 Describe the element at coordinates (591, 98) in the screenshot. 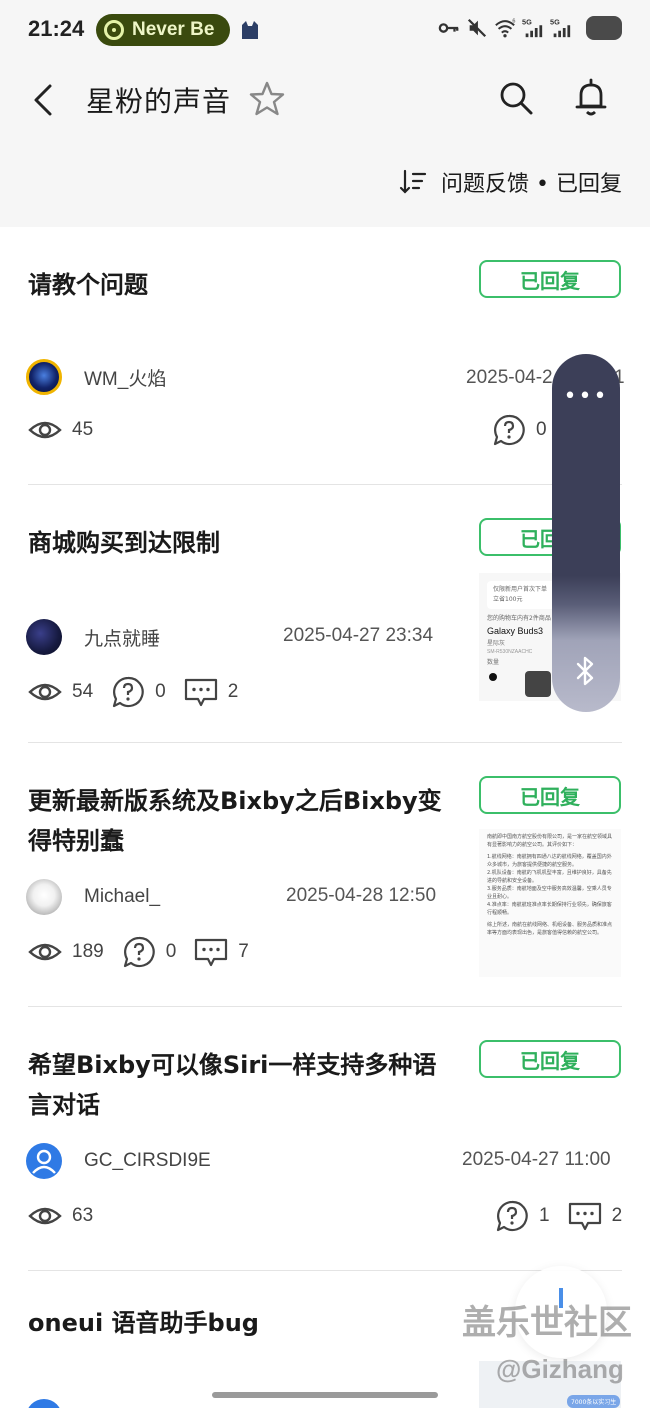

I see `notification-bell-icon` at that location.